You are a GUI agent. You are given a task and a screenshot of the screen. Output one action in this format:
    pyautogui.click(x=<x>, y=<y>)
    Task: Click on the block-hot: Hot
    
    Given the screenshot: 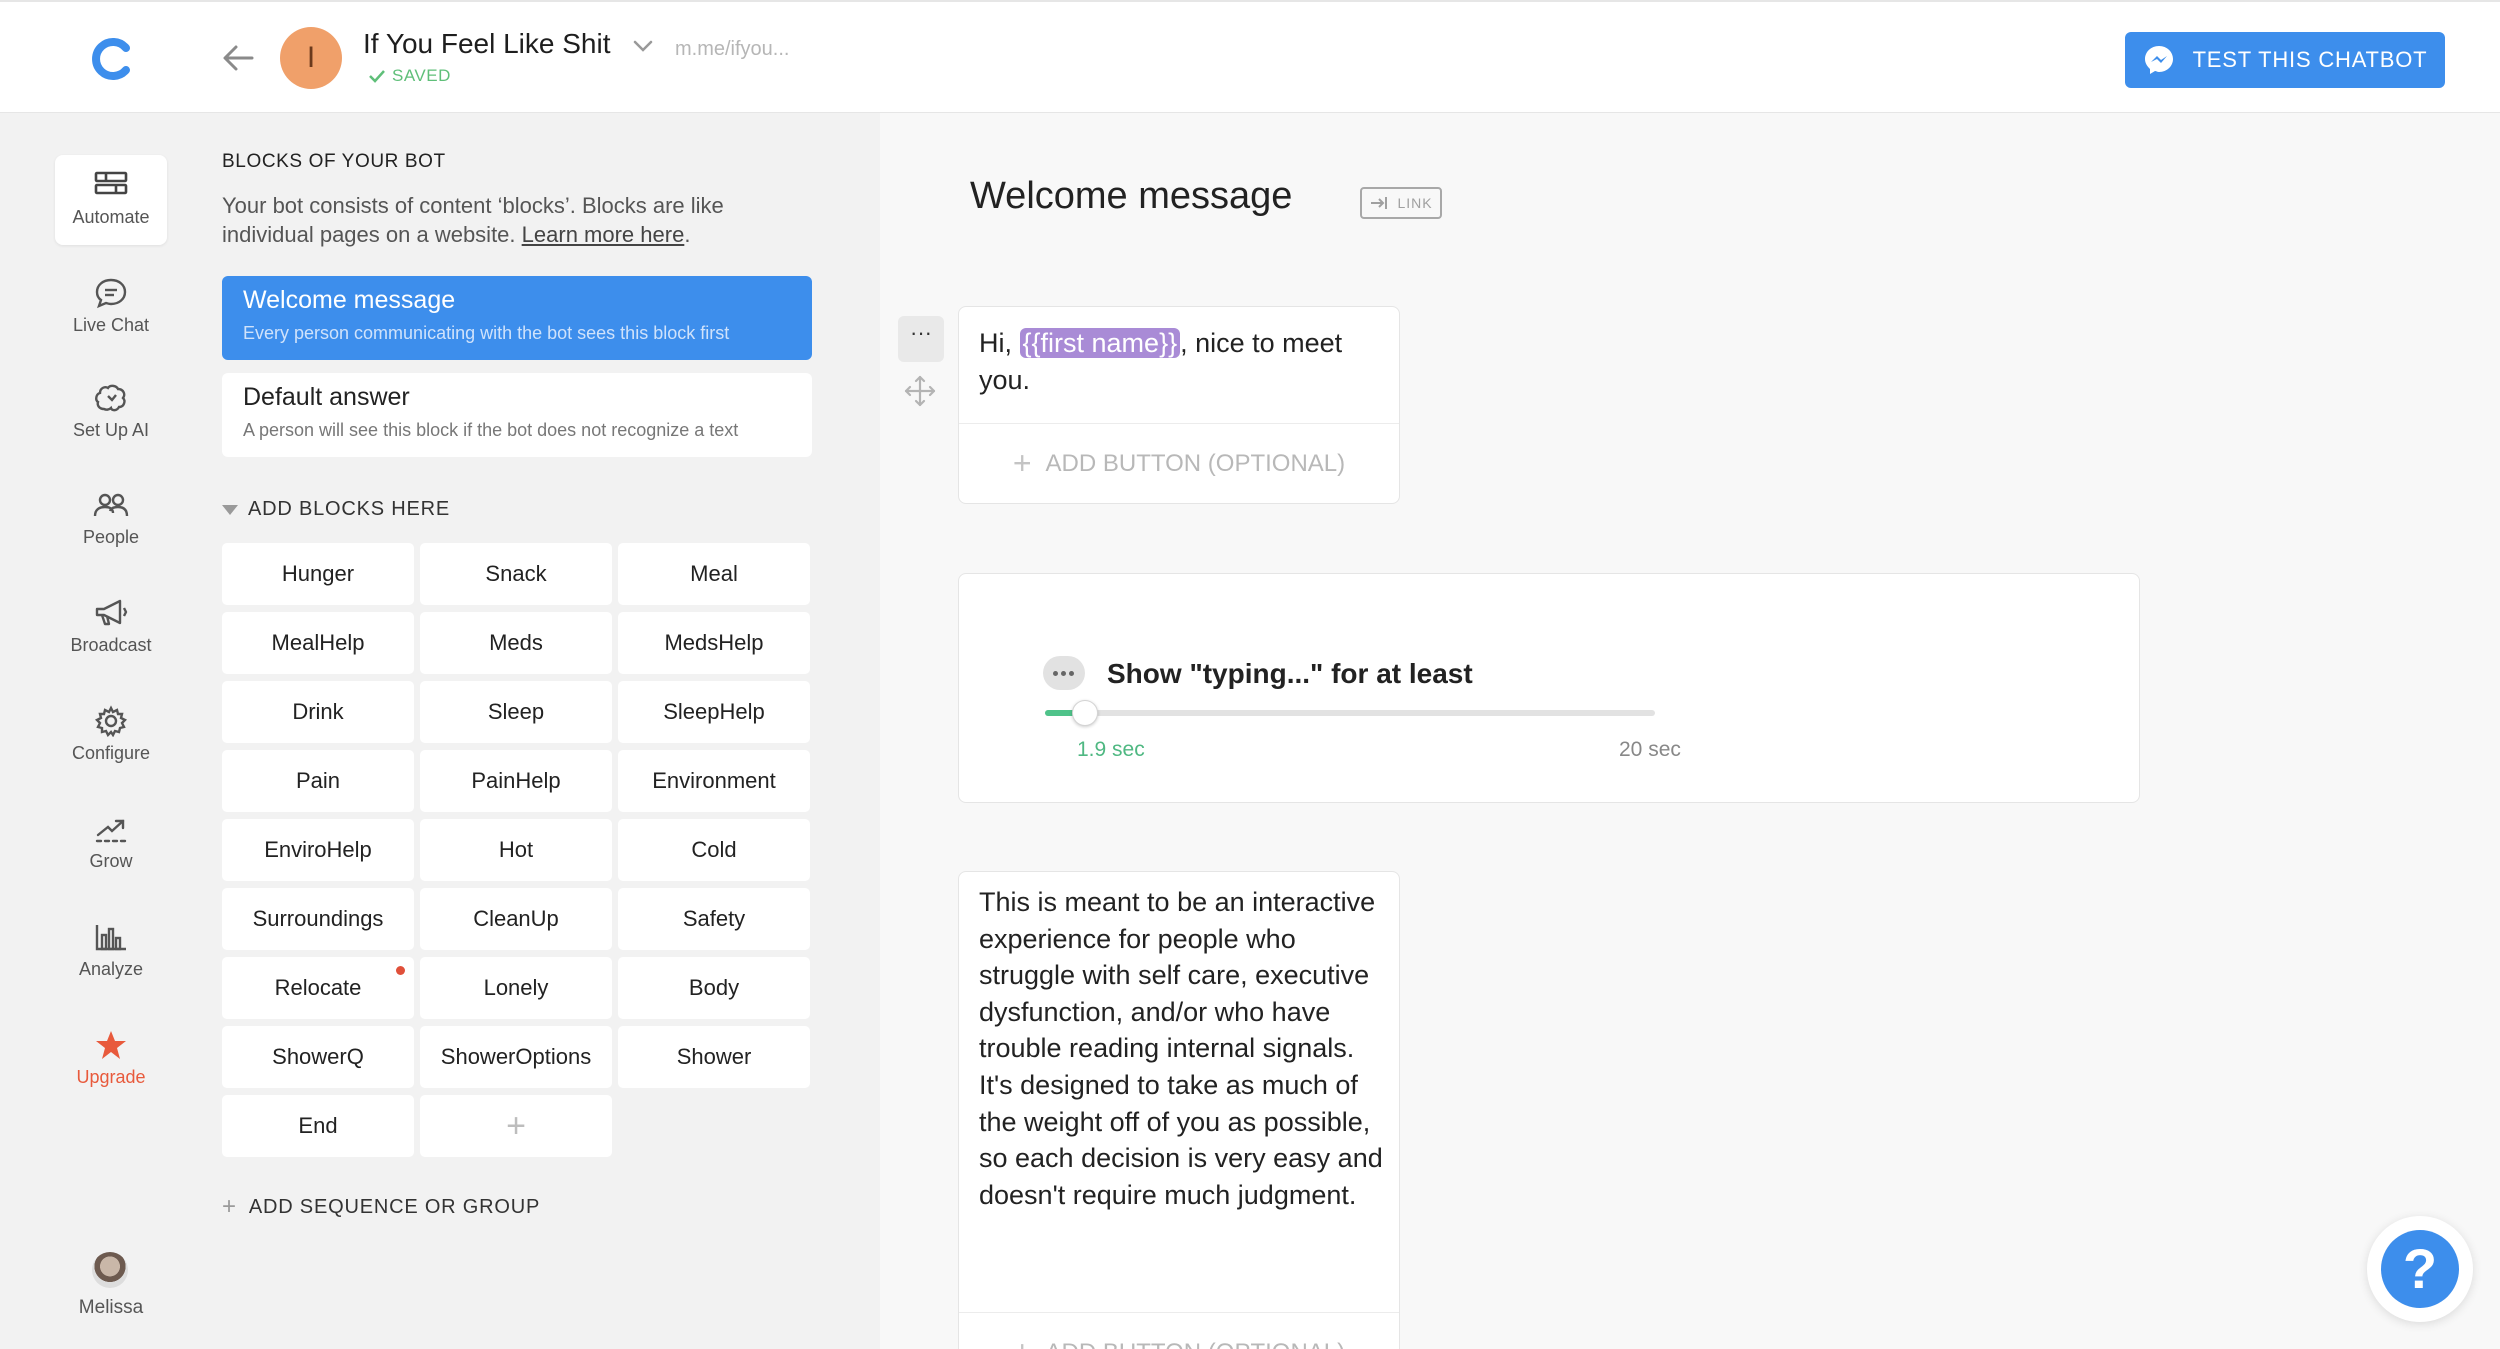 What is the action you would take?
    pyautogui.click(x=516, y=850)
    